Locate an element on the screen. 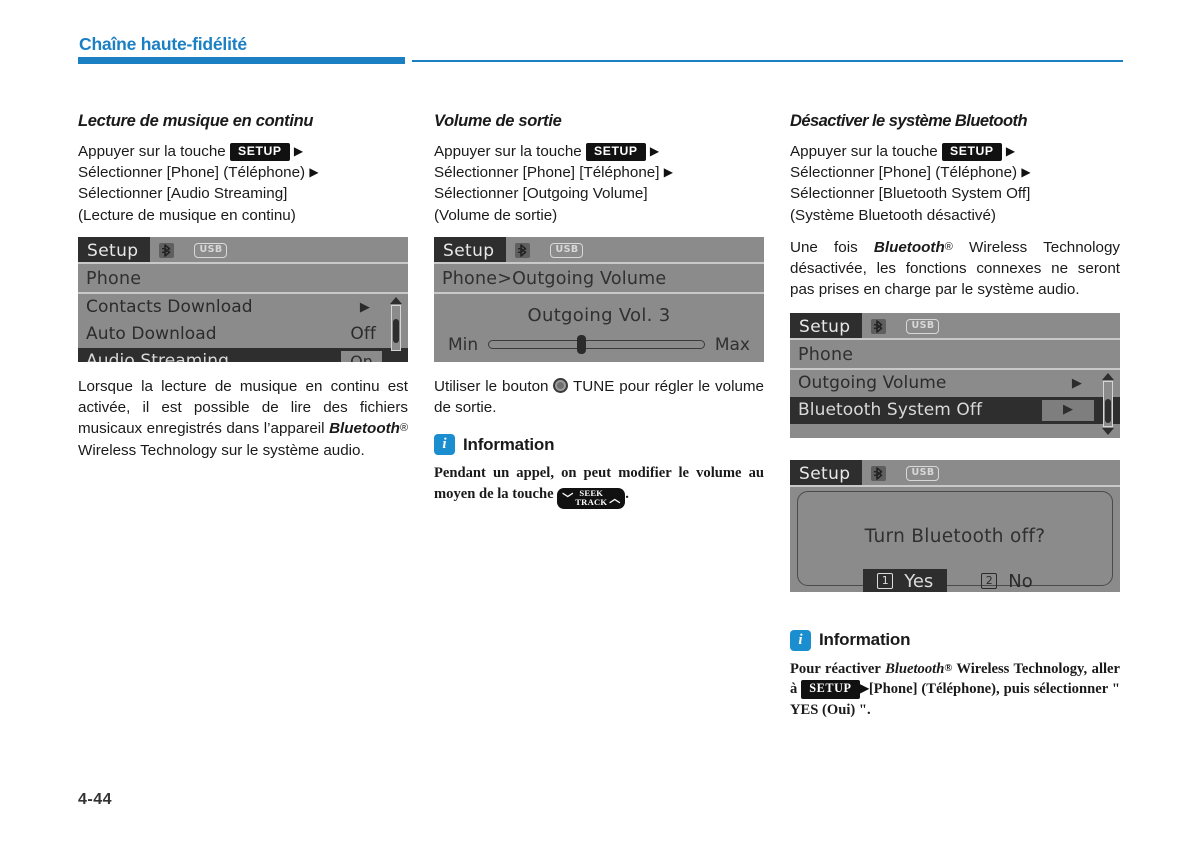  dialog-yes-label: Yes is located at coordinates (919, 581).